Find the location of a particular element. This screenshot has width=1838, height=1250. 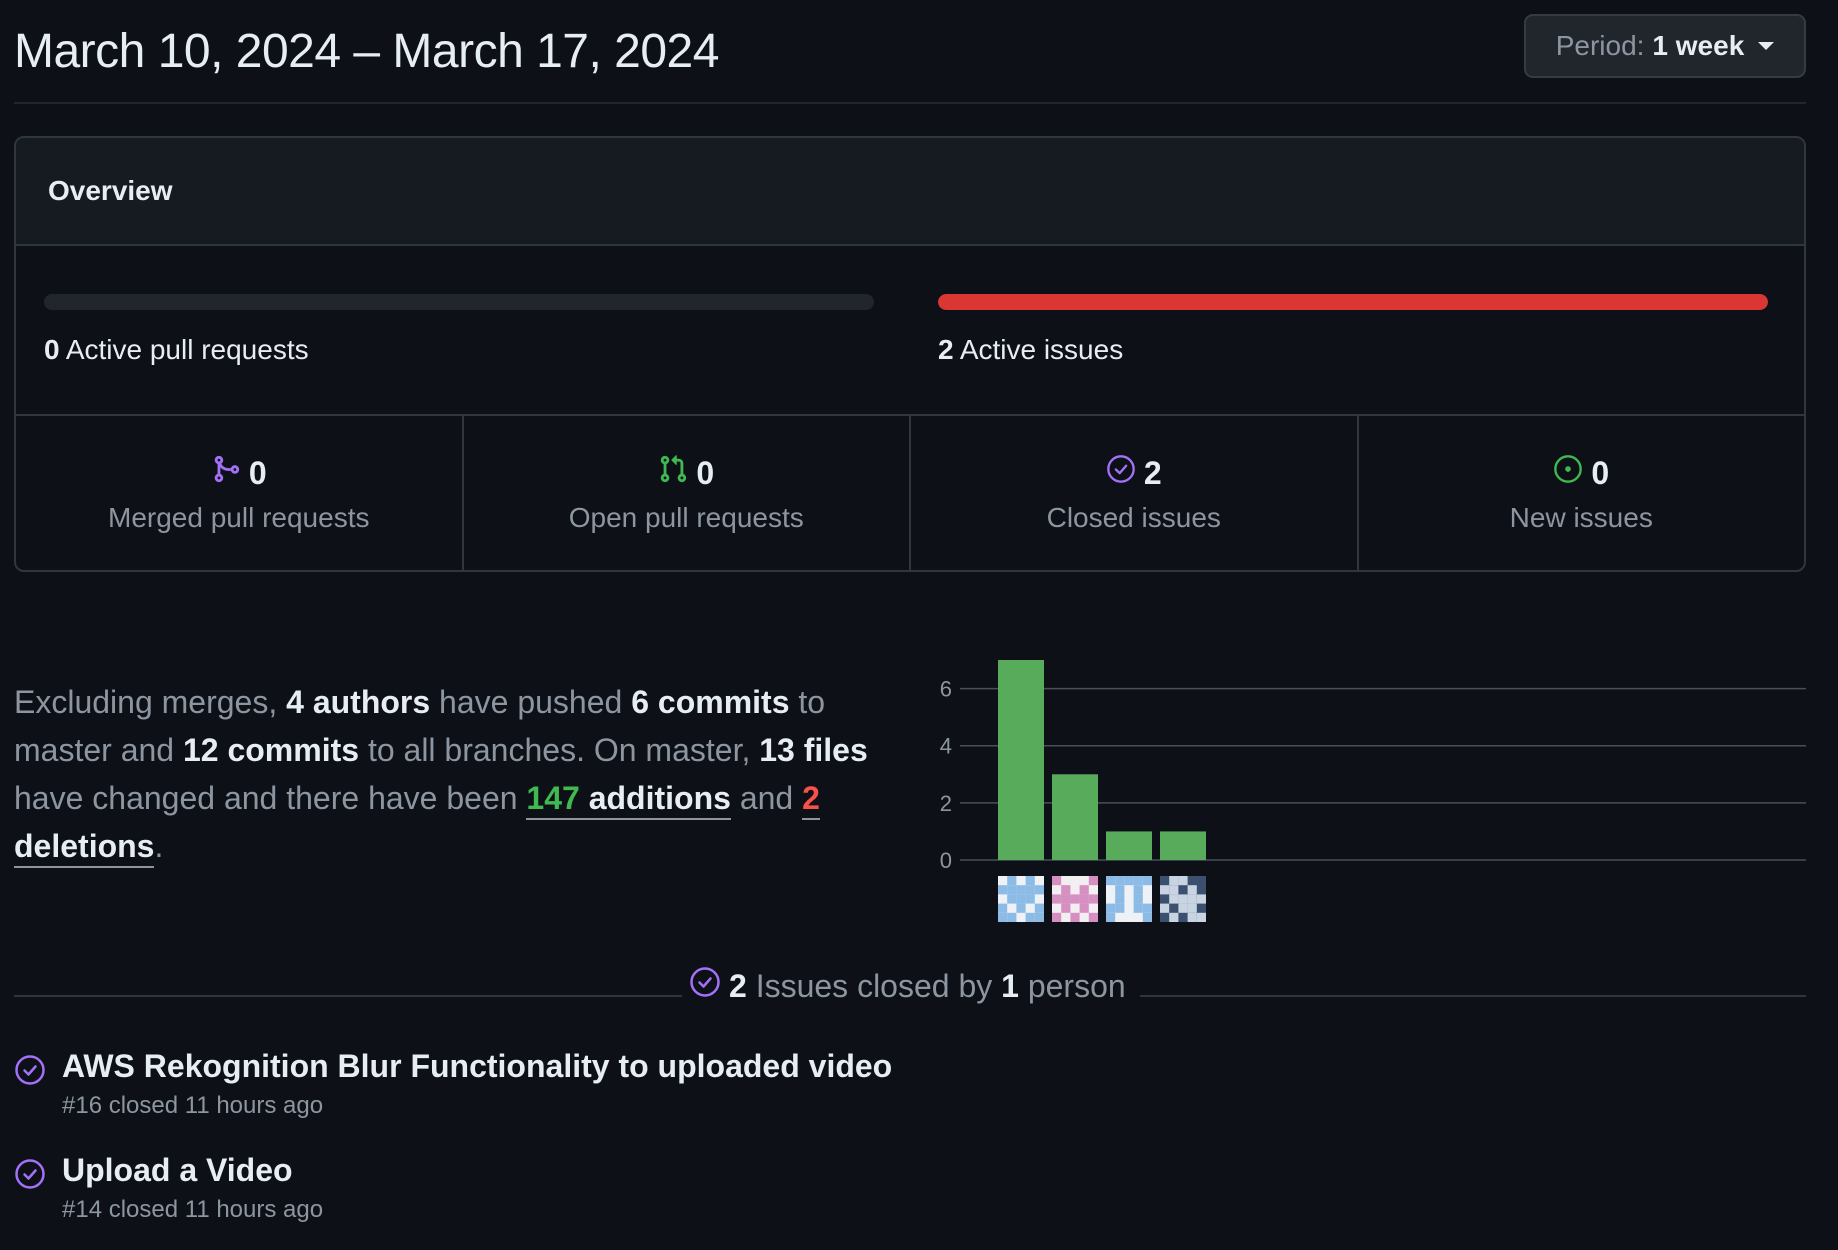

commits-by-author-chart: 0 2 4 6 is located at coordinates (1369, 785).